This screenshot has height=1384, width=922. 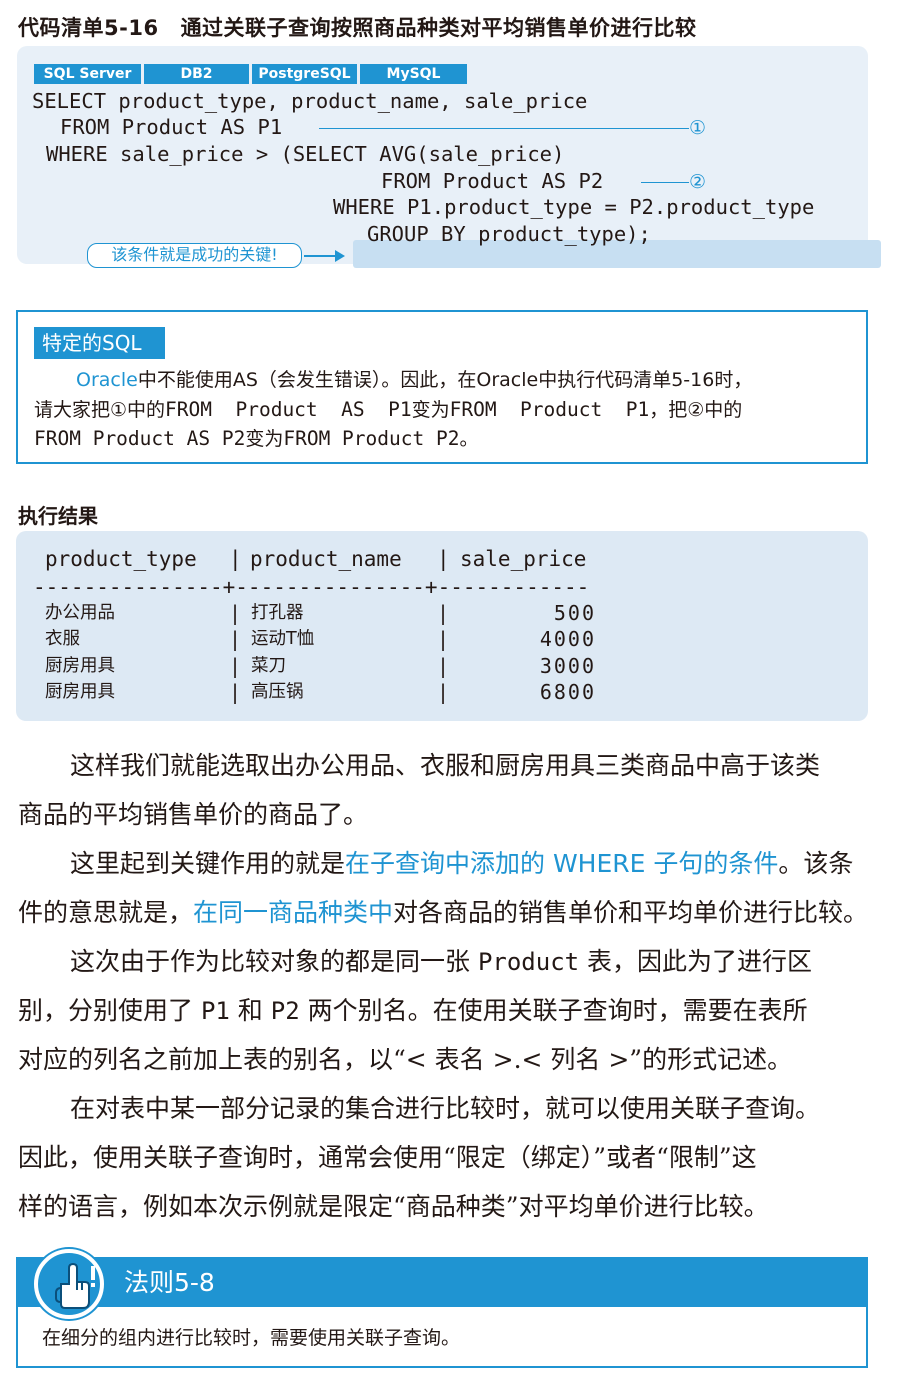 What do you see at coordinates (87, 74) in the screenshot?
I see `db-tag-sqlserver: SQL Server` at bounding box center [87, 74].